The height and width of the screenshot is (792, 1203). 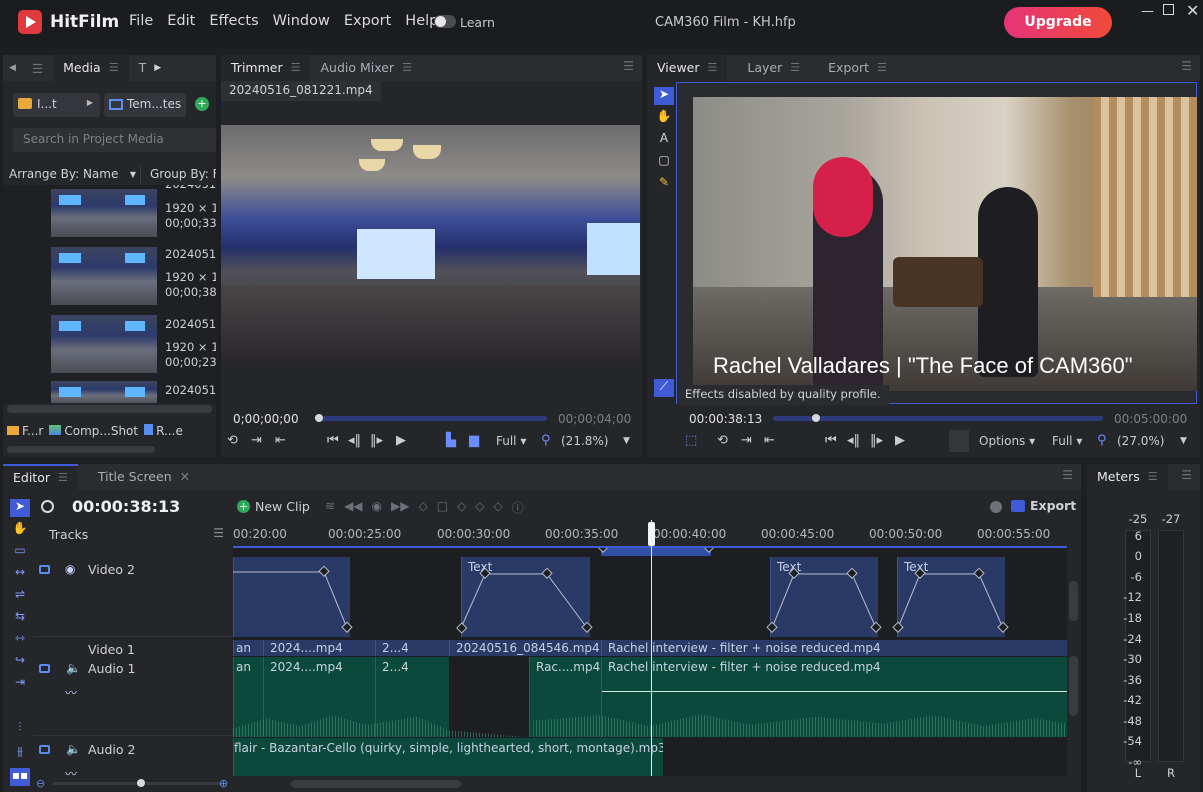 I want to click on play-icon: ▶, so click(x=900, y=440).